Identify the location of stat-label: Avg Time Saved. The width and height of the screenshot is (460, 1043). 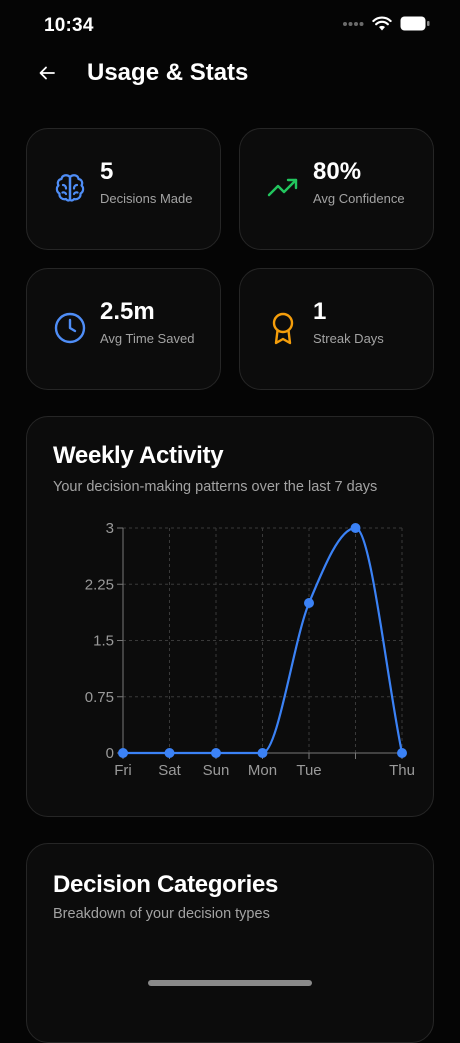
(147, 338).